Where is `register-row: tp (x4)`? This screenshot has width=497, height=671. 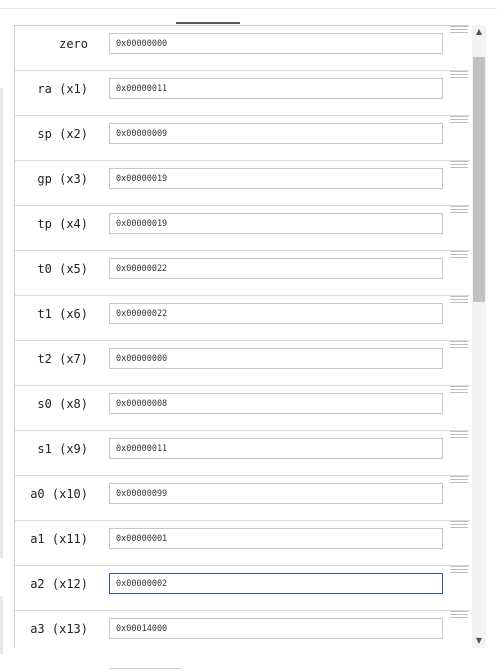 register-row: tp (x4) is located at coordinates (242, 228).